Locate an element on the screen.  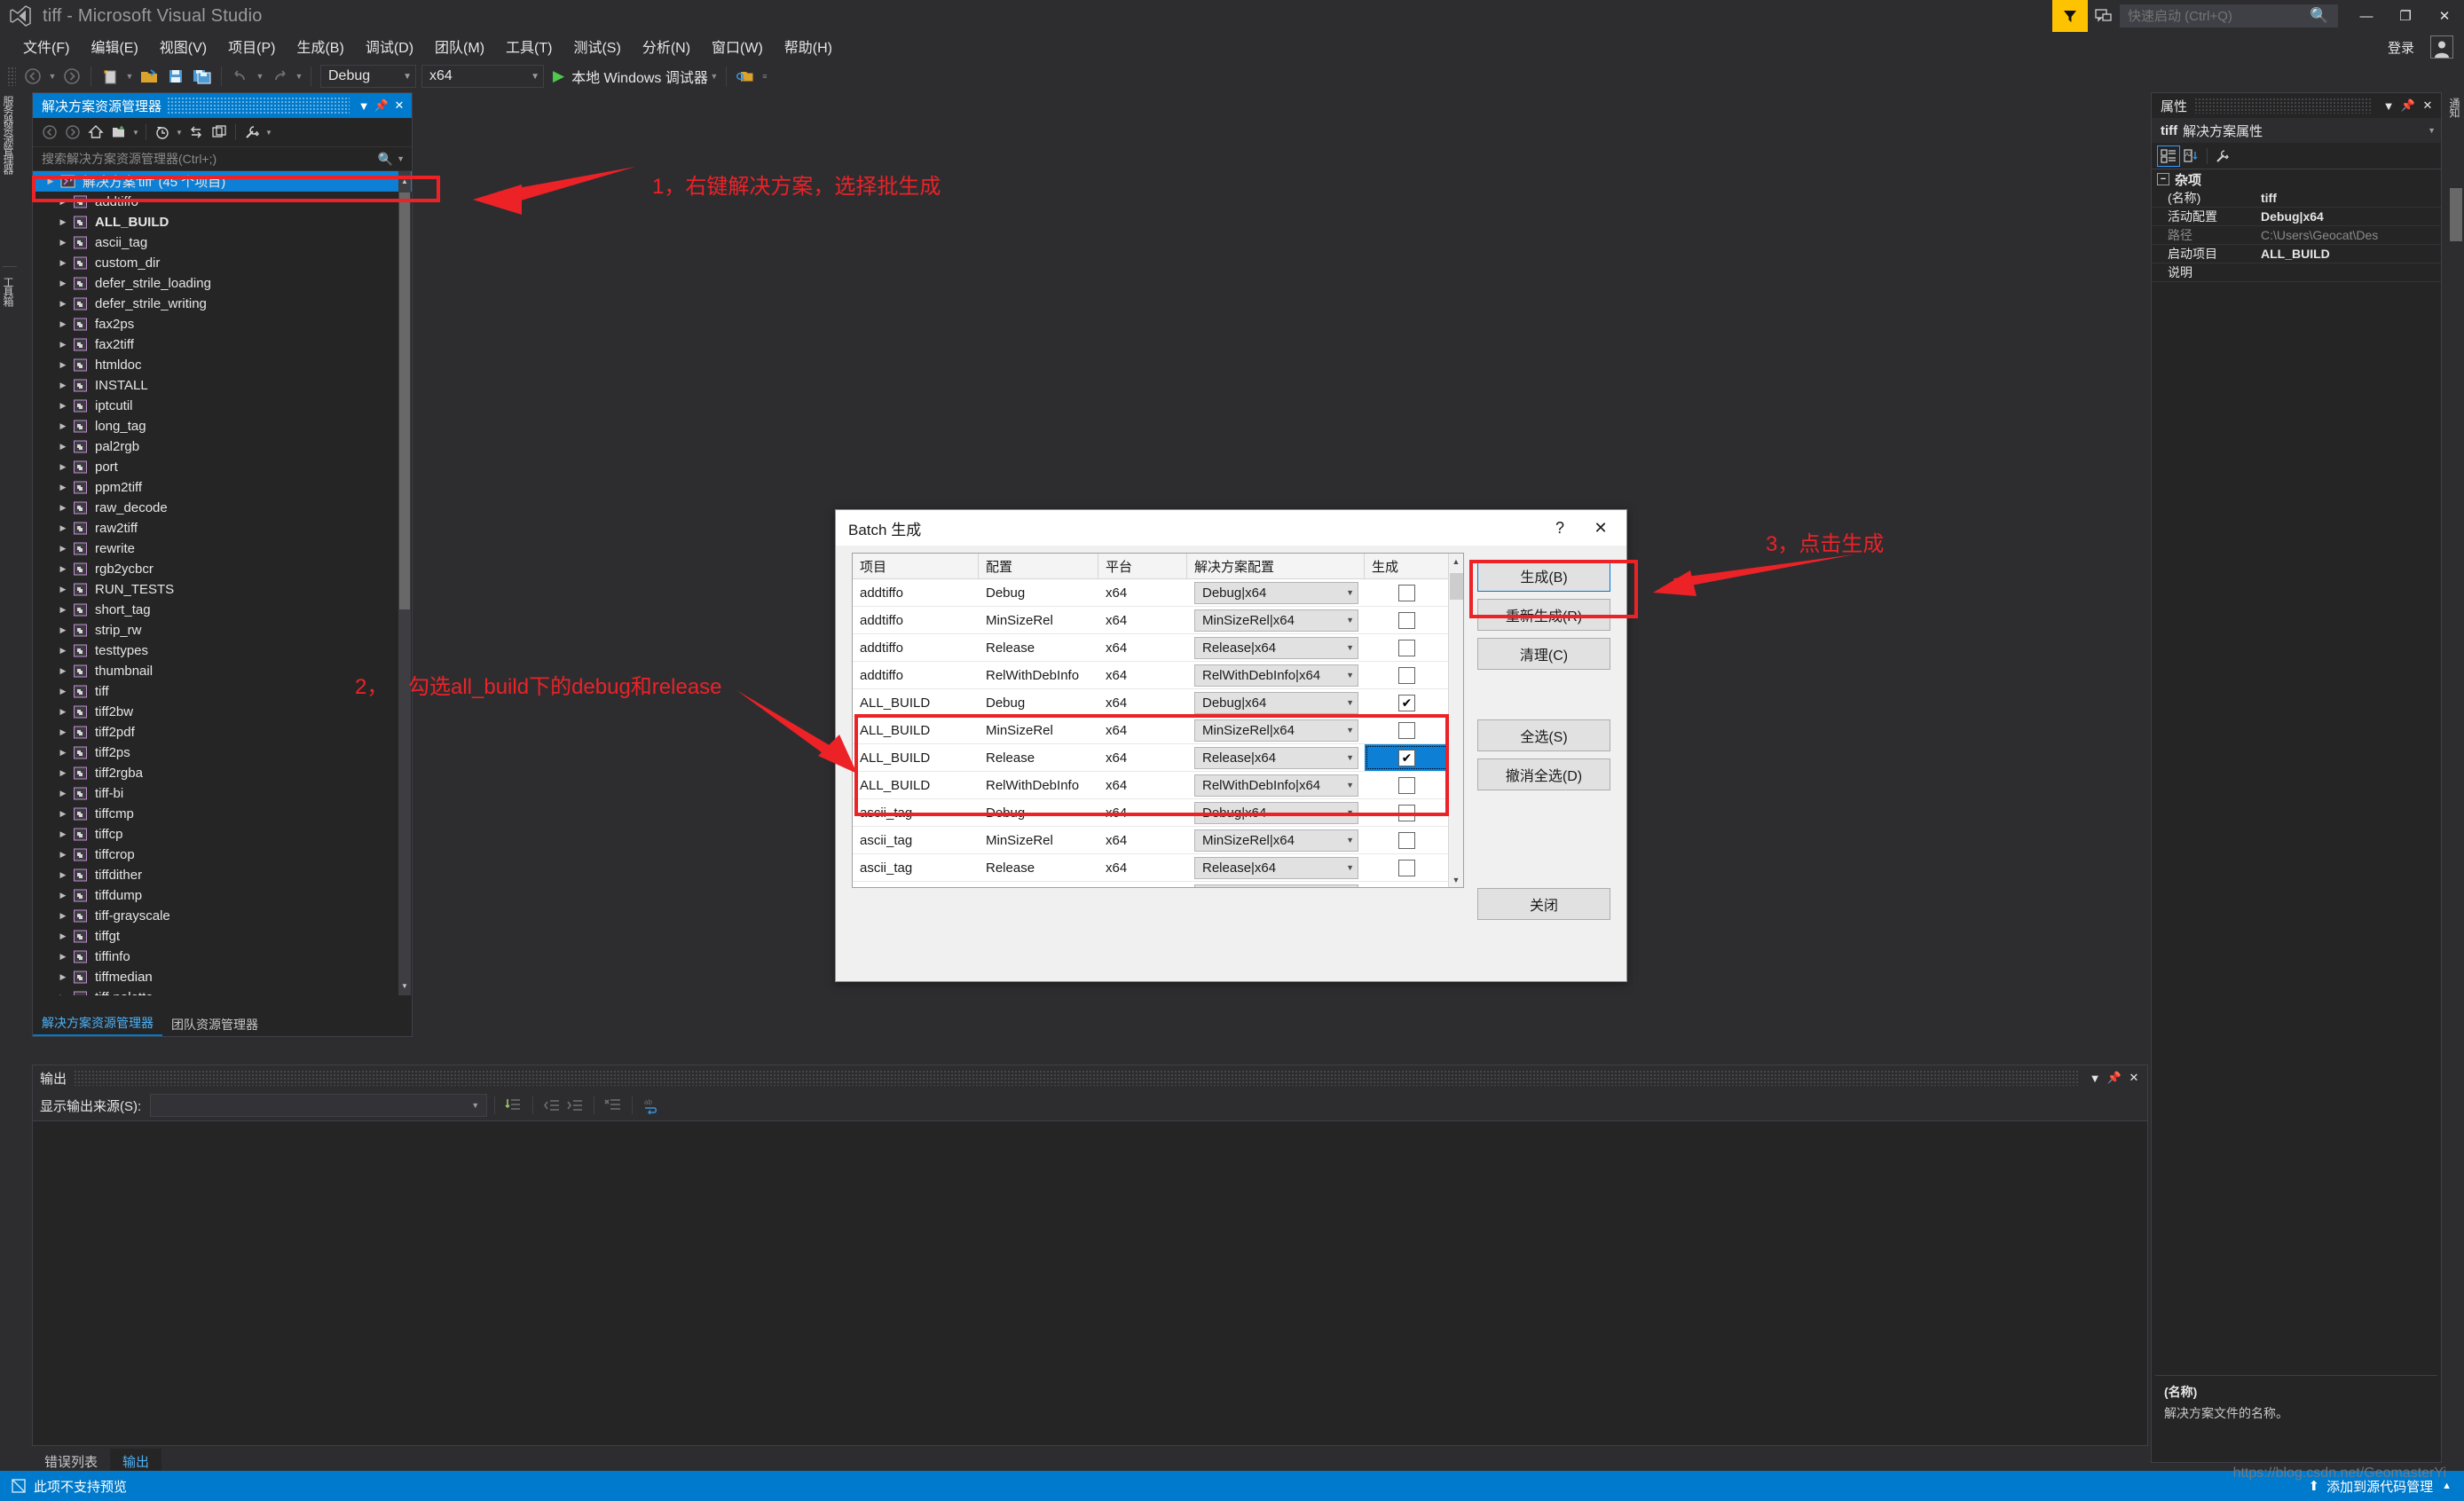
solution-explorer-search: 搜索解决方案资源管理器(Ctrl+;) 🔍 ▼ is located at coordinates (222, 158).